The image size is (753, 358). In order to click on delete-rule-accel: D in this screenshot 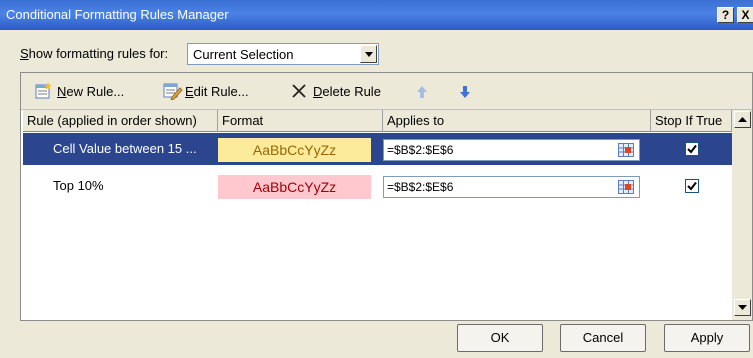, I will do `click(318, 91)`.